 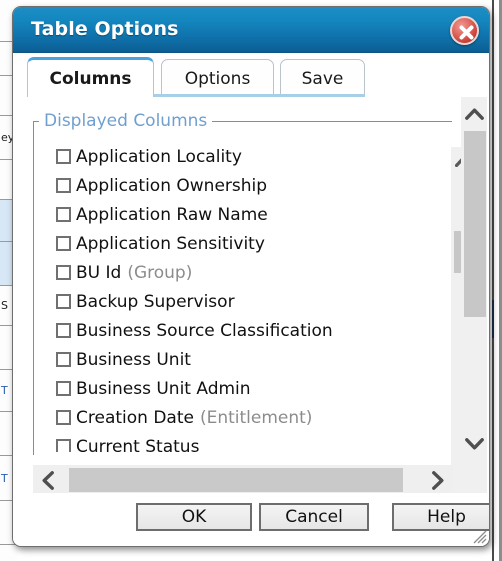 I want to click on column-list-item-label: BU Id, so click(x=99, y=272).